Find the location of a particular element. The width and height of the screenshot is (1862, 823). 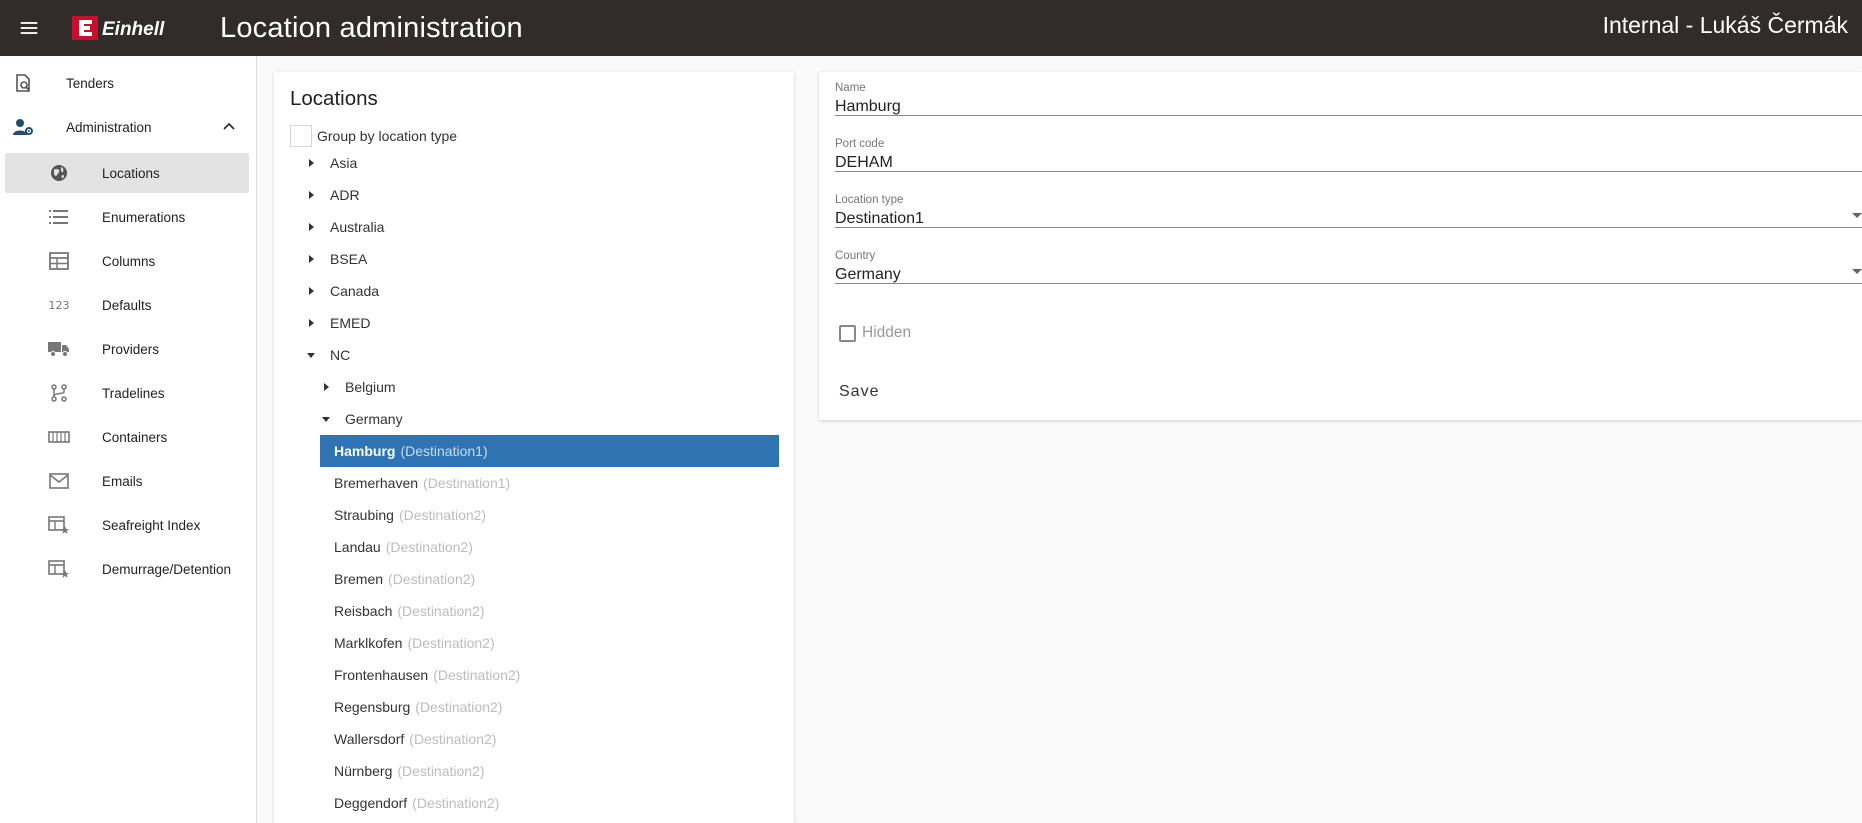

tree-node-canada: Canada is located at coordinates (342, 291).